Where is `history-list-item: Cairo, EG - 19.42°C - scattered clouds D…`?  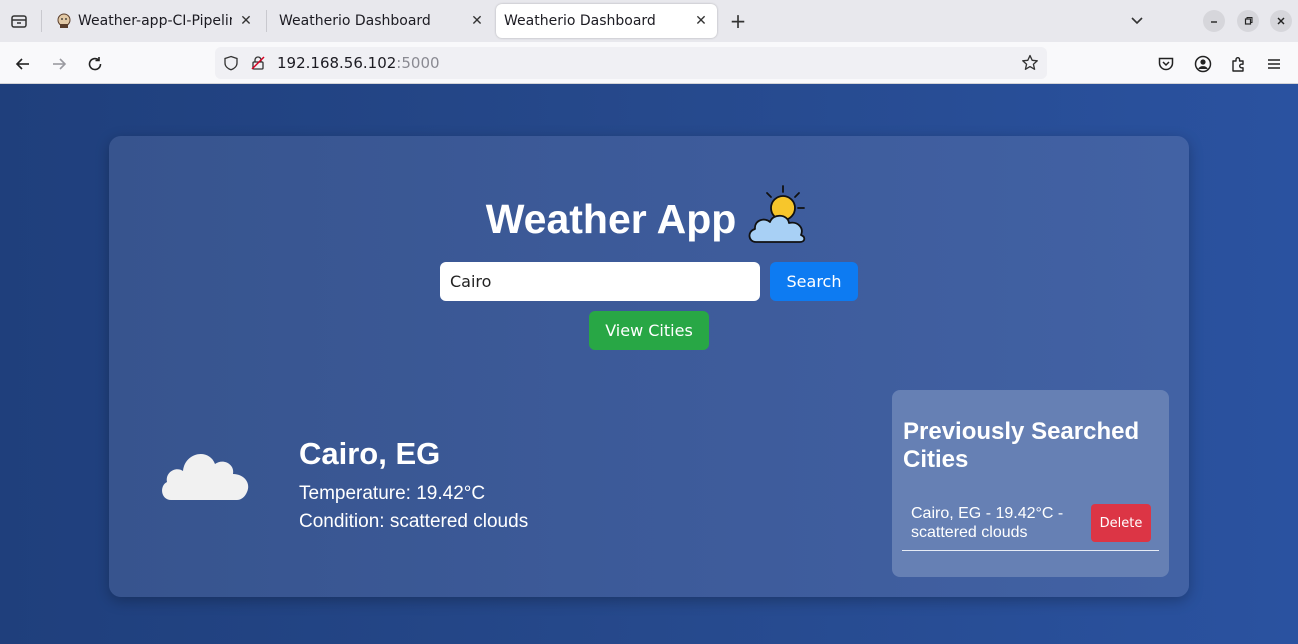 history-list-item: Cairo, EG - 19.42°C - scattered clouds D… is located at coordinates (1030, 524).